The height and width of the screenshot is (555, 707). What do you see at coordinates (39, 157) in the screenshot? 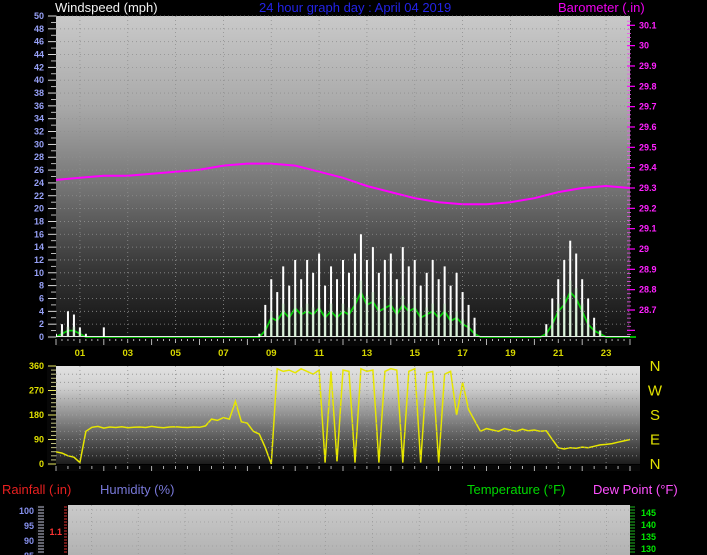
I see `windspeed-tick-label: 28` at bounding box center [39, 157].